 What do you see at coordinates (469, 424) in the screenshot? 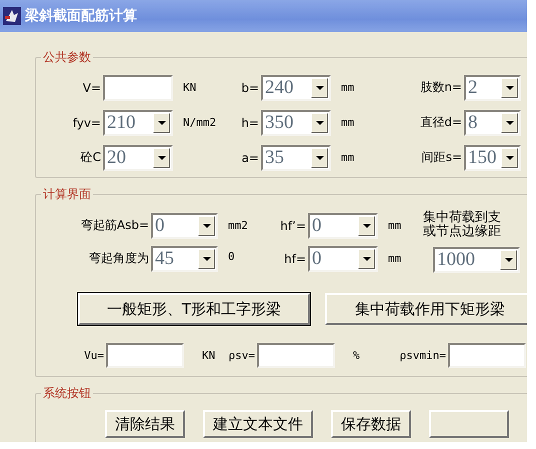
I see `button` at bounding box center [469, 424].